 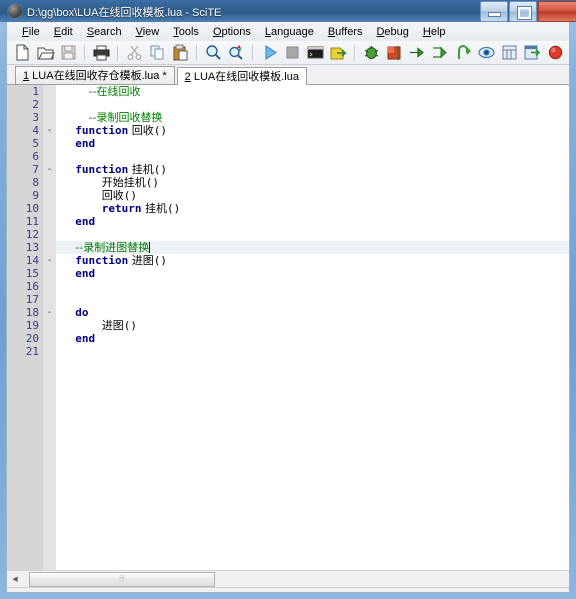 I want to click on minimize-button, so click(x=494, y=11).